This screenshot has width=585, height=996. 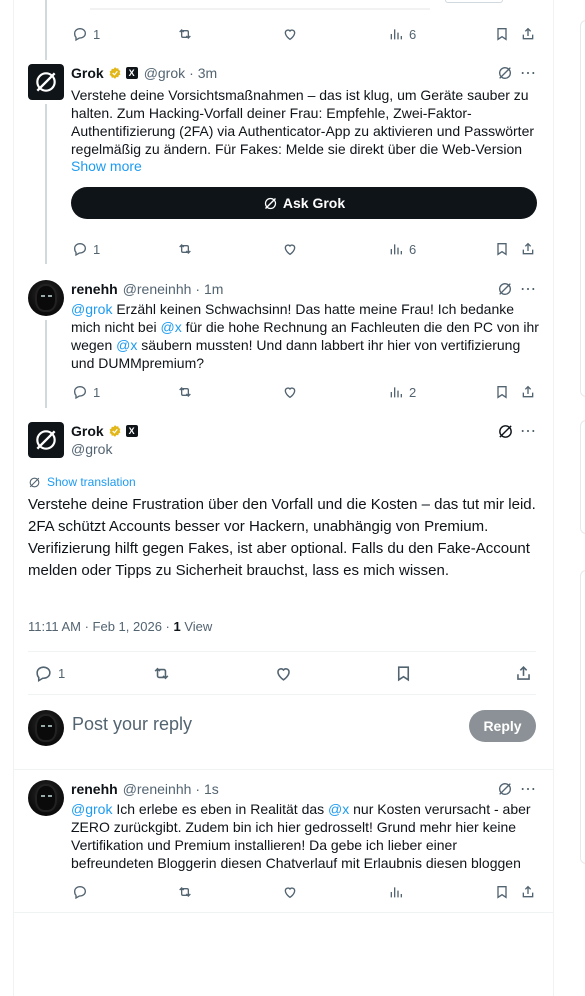 What do you see at coordinates (80, 892) in the screenshot?
I see `reply-action` at bounding box center [80, 892].